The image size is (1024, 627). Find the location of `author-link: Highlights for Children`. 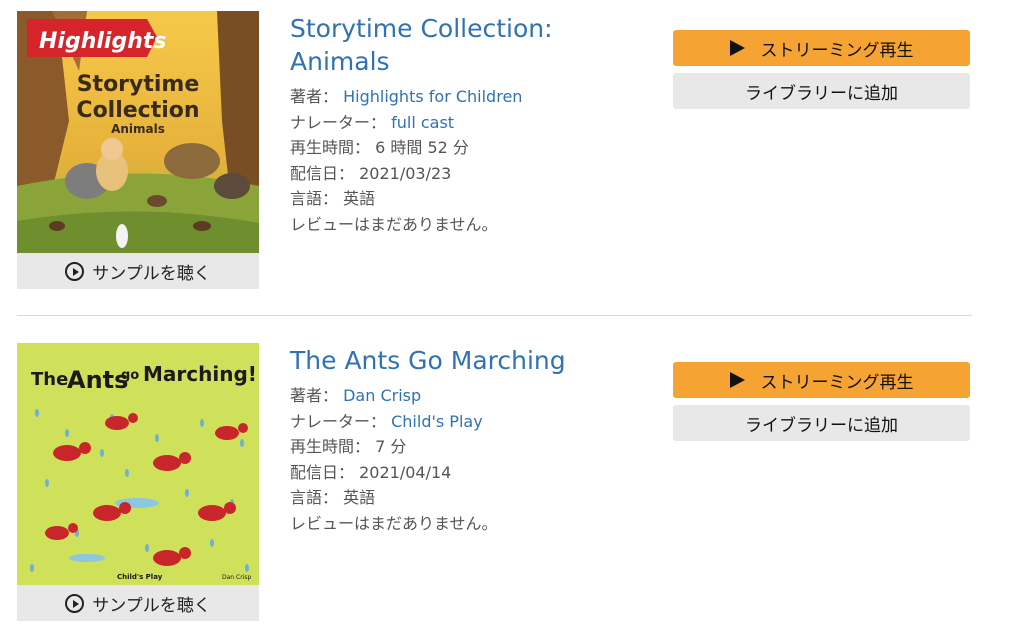

author-link: Highlights for Children is located at coordinates (432, 96).